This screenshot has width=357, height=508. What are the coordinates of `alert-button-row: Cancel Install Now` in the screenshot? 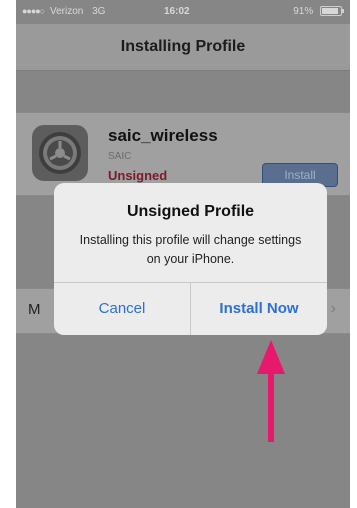 It's located at (190, 308).